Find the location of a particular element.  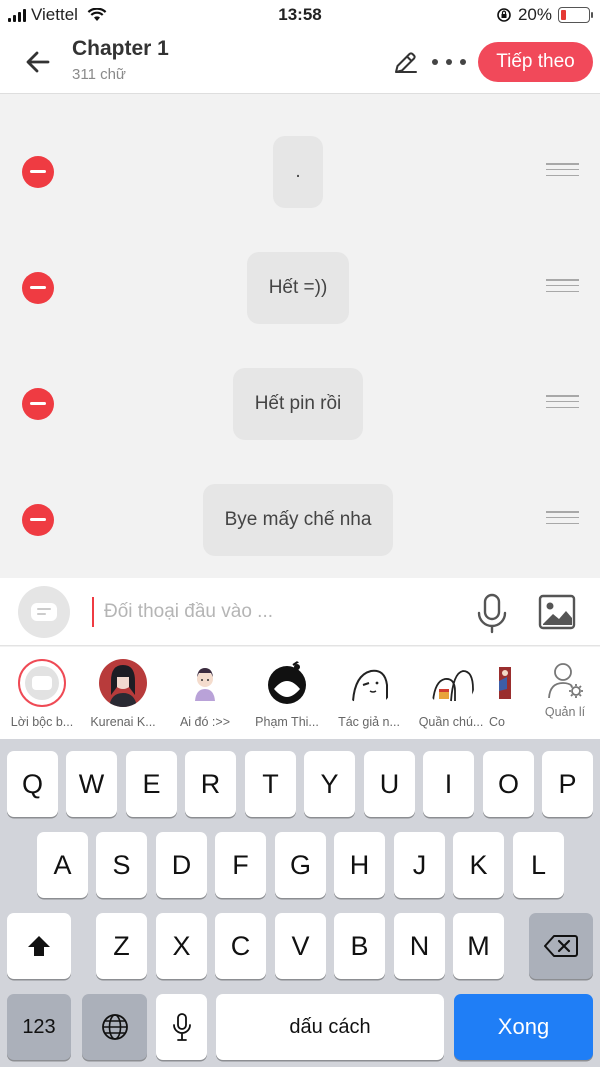

manage-label: Quản lí is located at coordinates (565, 712).